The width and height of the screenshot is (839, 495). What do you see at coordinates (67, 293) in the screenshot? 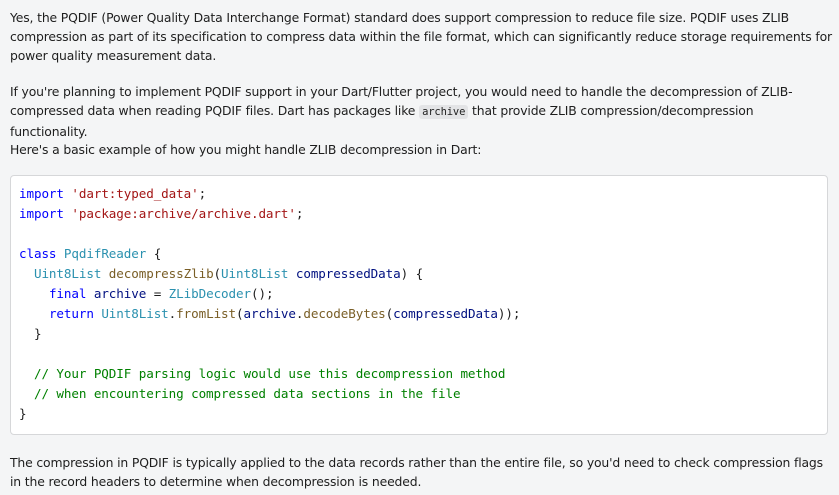
I see `keyword: final` at bounding box center [67, 293].